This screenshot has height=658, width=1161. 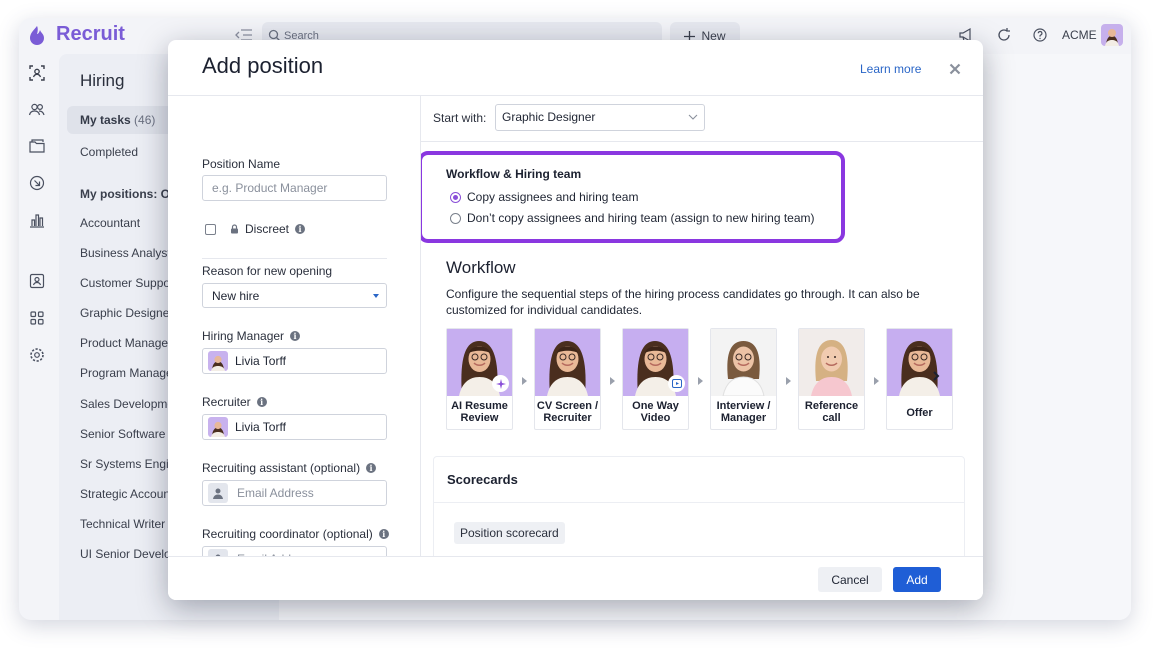 What do you see at coordinates (37, 355) in the screenshot?
I see `settings-icon` at bounding box center [37, 355].